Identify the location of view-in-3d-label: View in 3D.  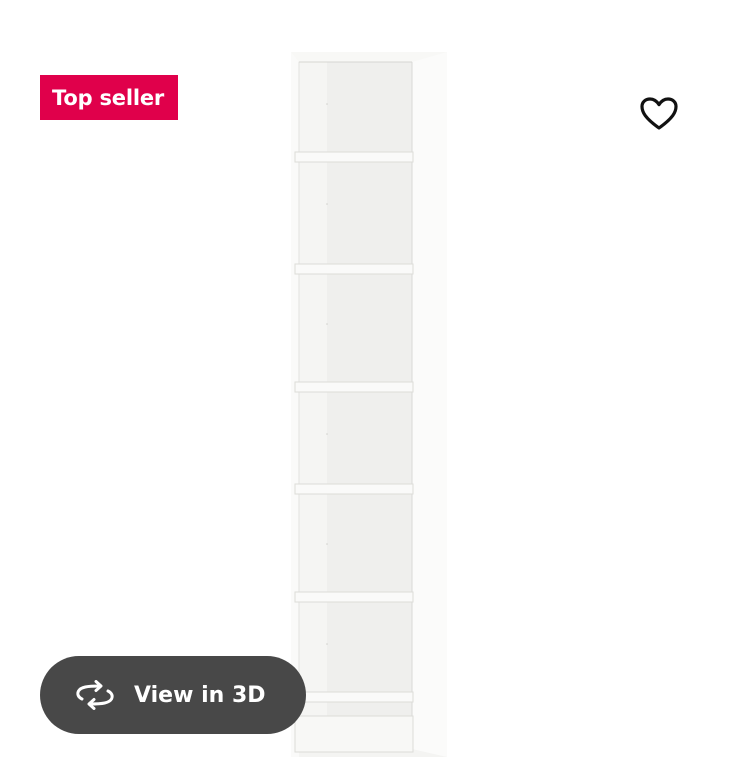
(200, 695).